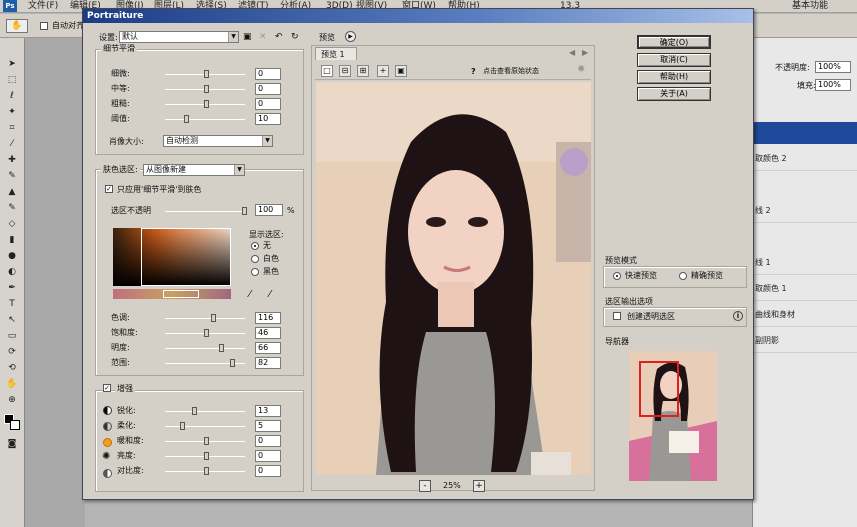 Image resolution: width=857 pixels, height=527 pixels. What do you see at coordinates (401, 71) in the screenshot?
I see `snapshot-icon: ▣` at bounding box center [401, 71].